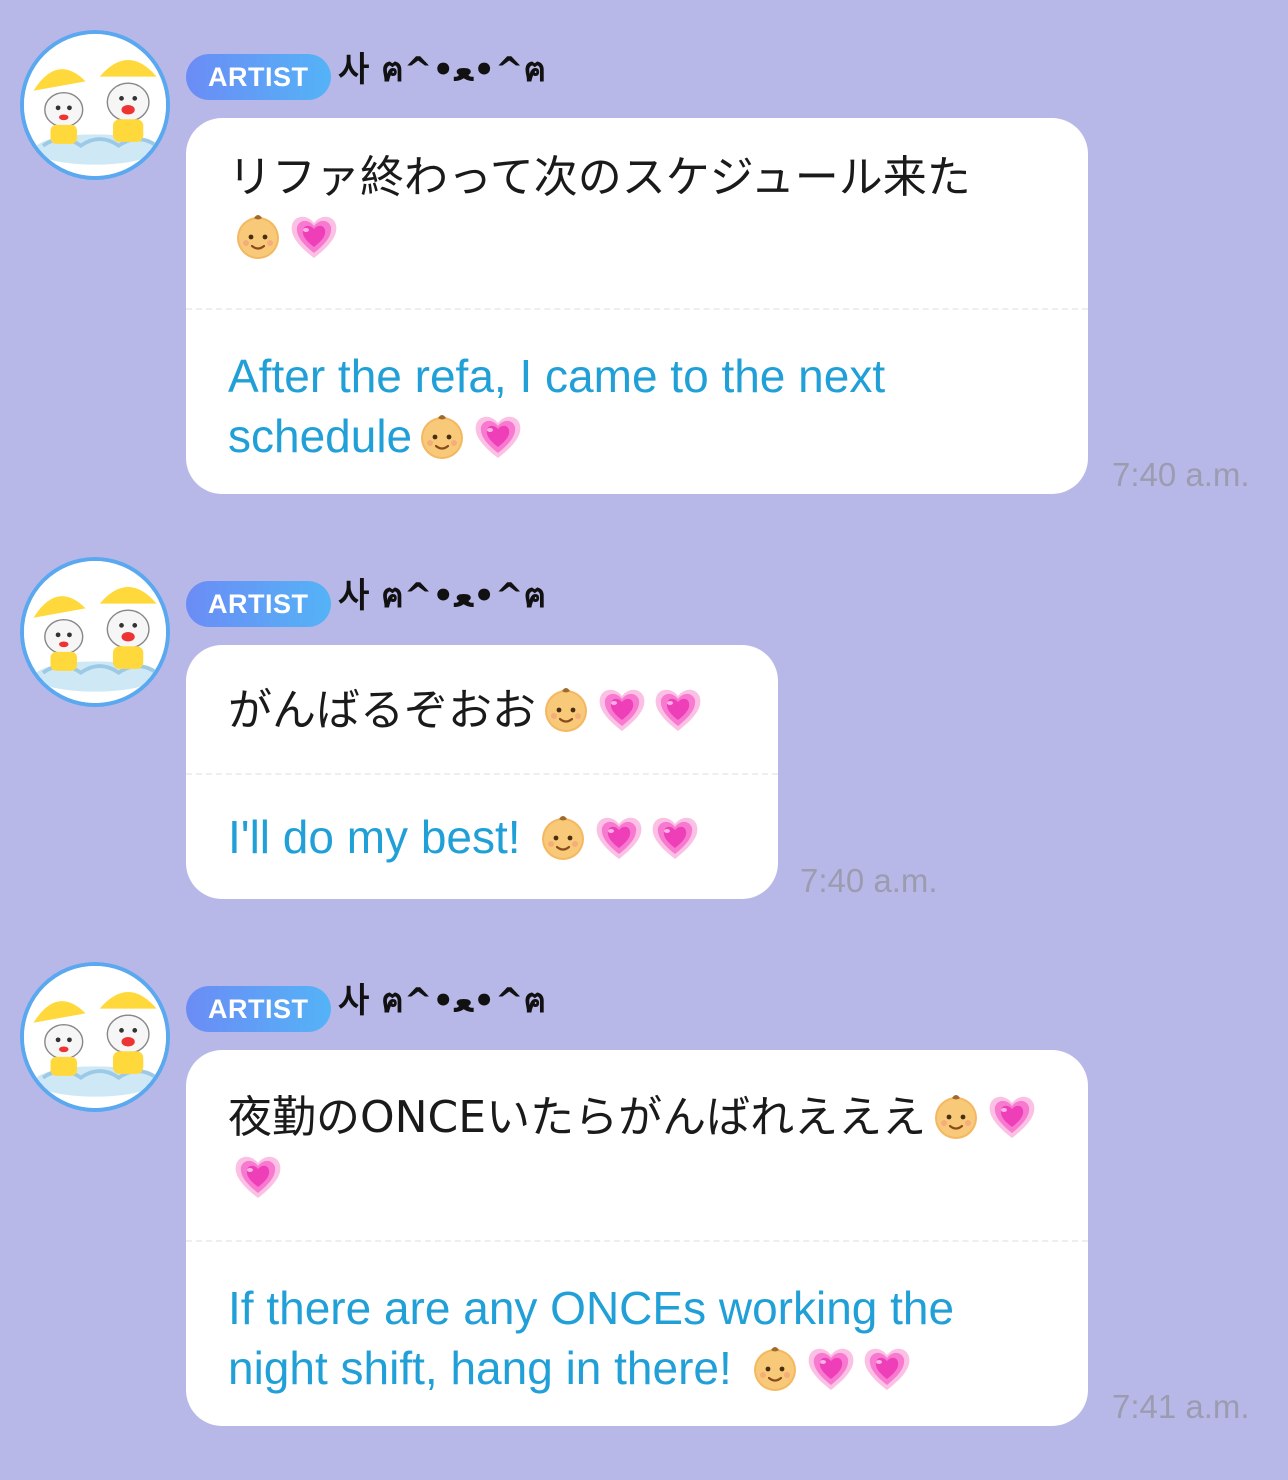  I want to click on original-text: がんばるぞおお, so click(466, 711).